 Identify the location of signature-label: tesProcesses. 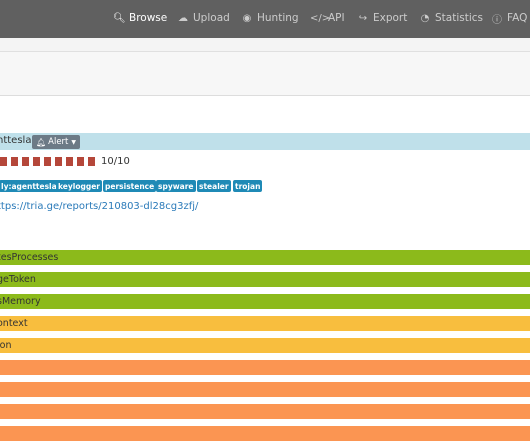
(29, 257).